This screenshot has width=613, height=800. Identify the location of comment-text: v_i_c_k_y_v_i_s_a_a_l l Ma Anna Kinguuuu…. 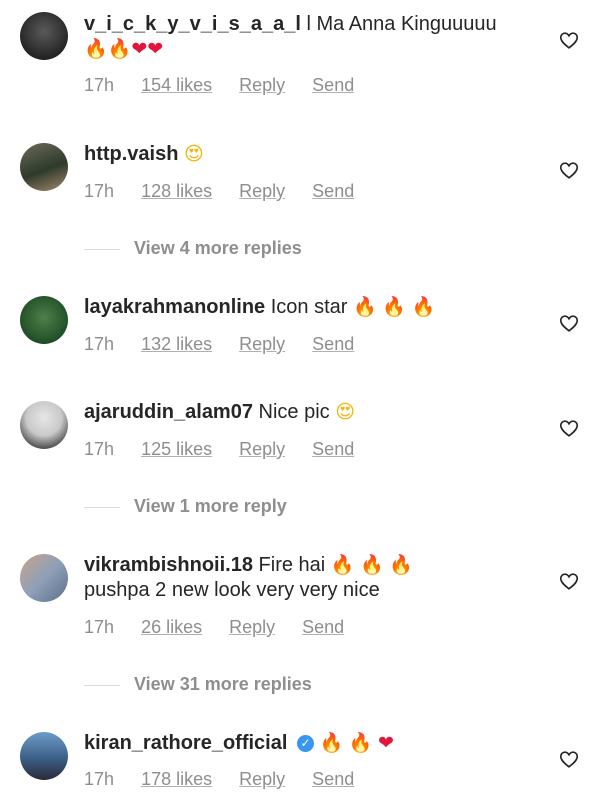
(304, 37).